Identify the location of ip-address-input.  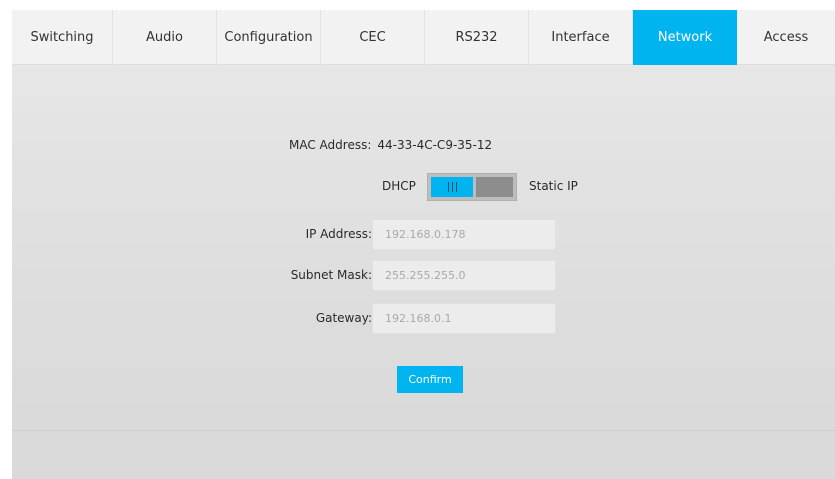
(464, 234).